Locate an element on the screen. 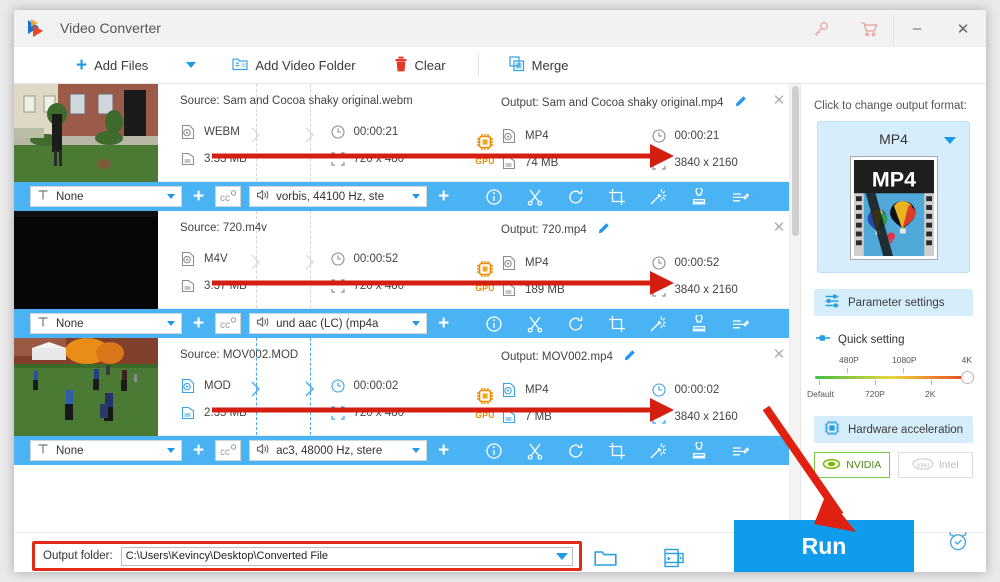 The image size is (1000, 582). output-size-value: 189 MB is located at coordinates (545, 289).